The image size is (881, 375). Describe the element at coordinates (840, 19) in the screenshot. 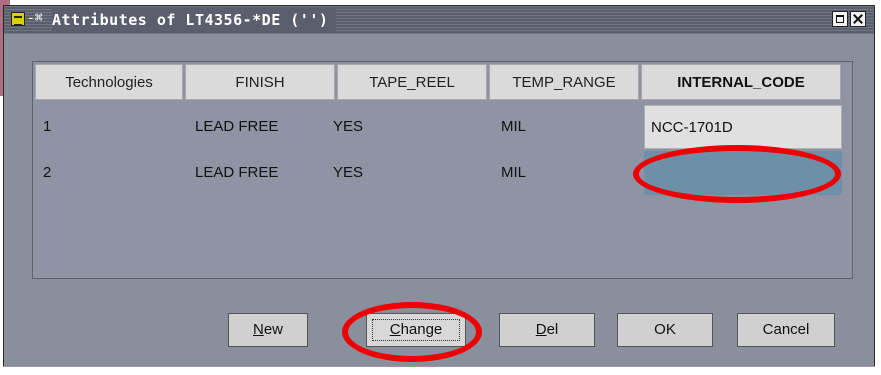

I see `maximize-icon` at that location.